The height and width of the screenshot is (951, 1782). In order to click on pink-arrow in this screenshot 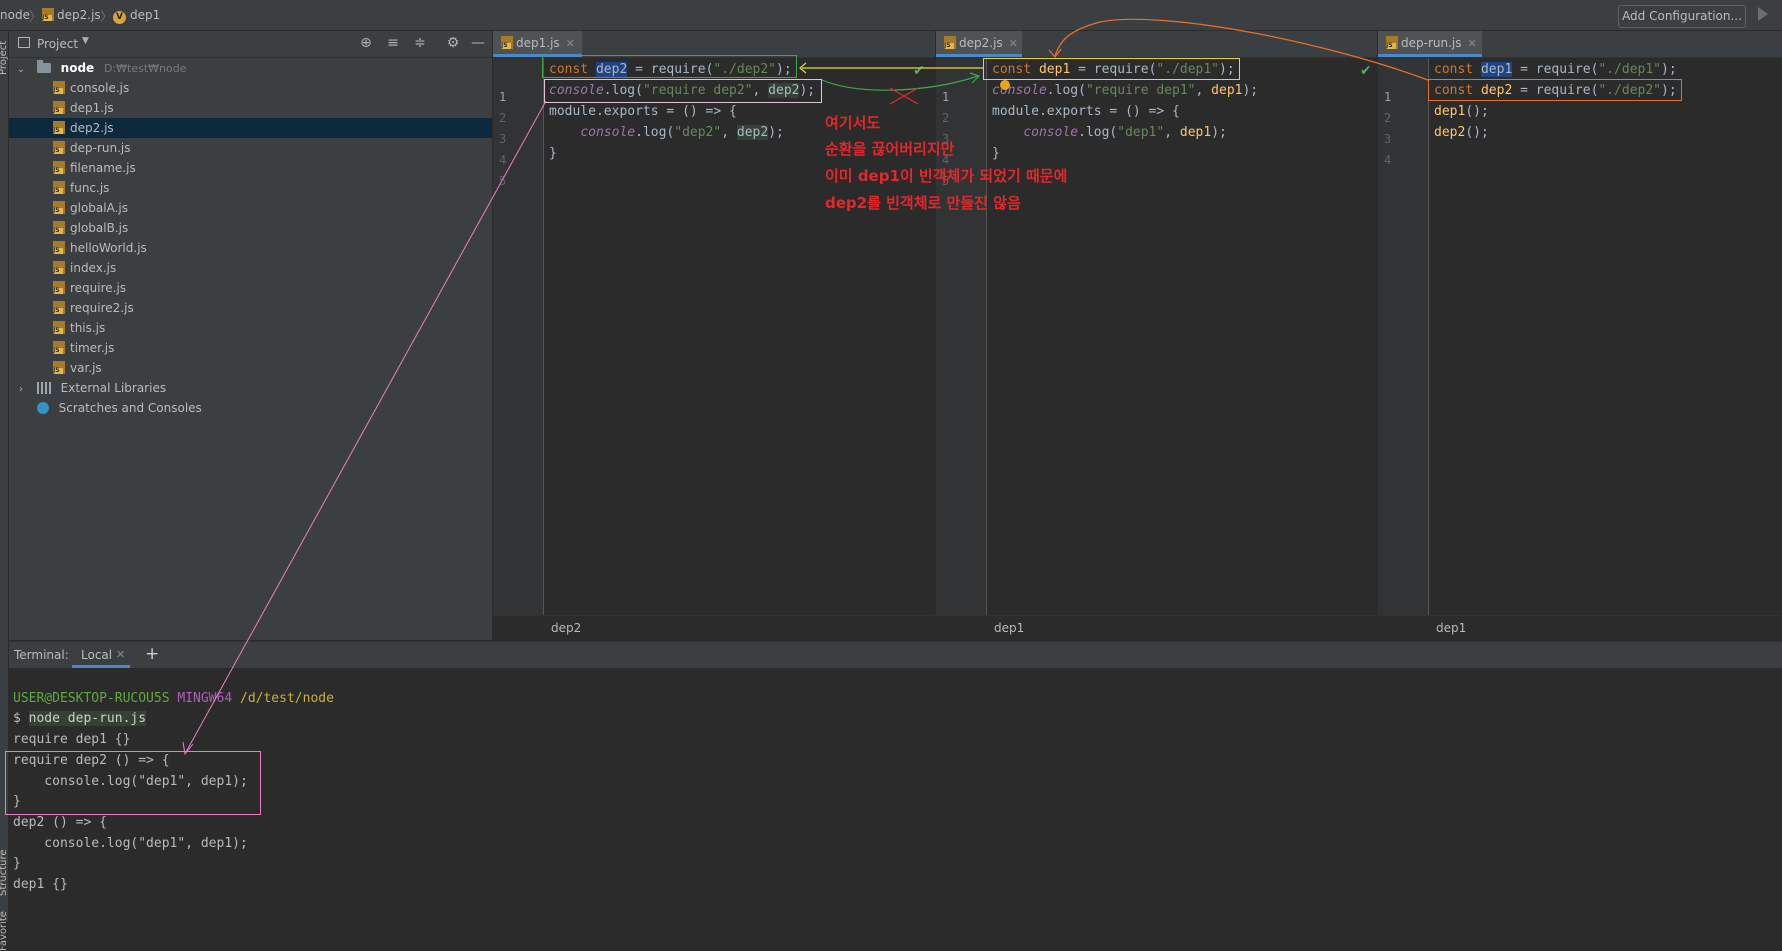, I will do `click(366, 426)`.